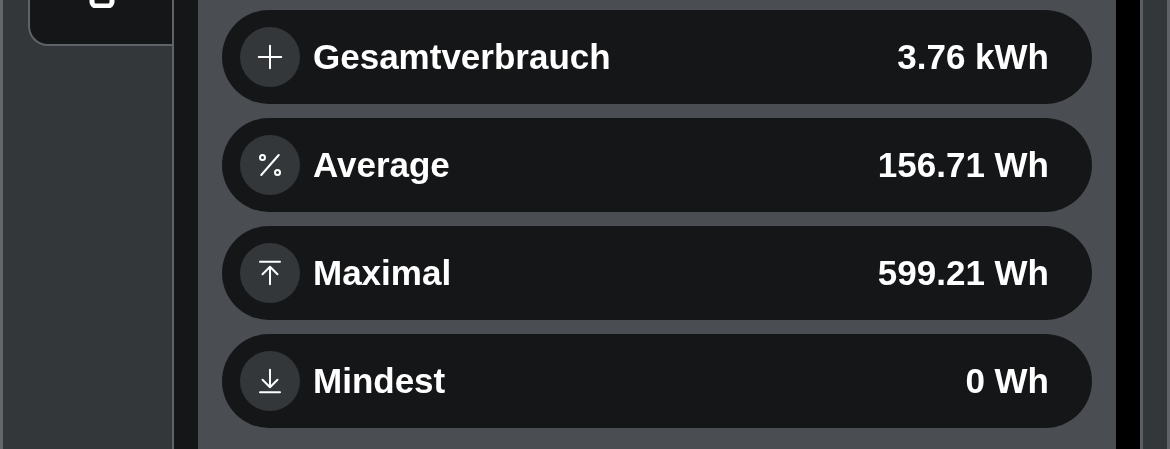  What do you see at coordinates (973, 57) in the screenshot?
I see `stat-value: 3.76 kWh` at bounding box center [973, 57].